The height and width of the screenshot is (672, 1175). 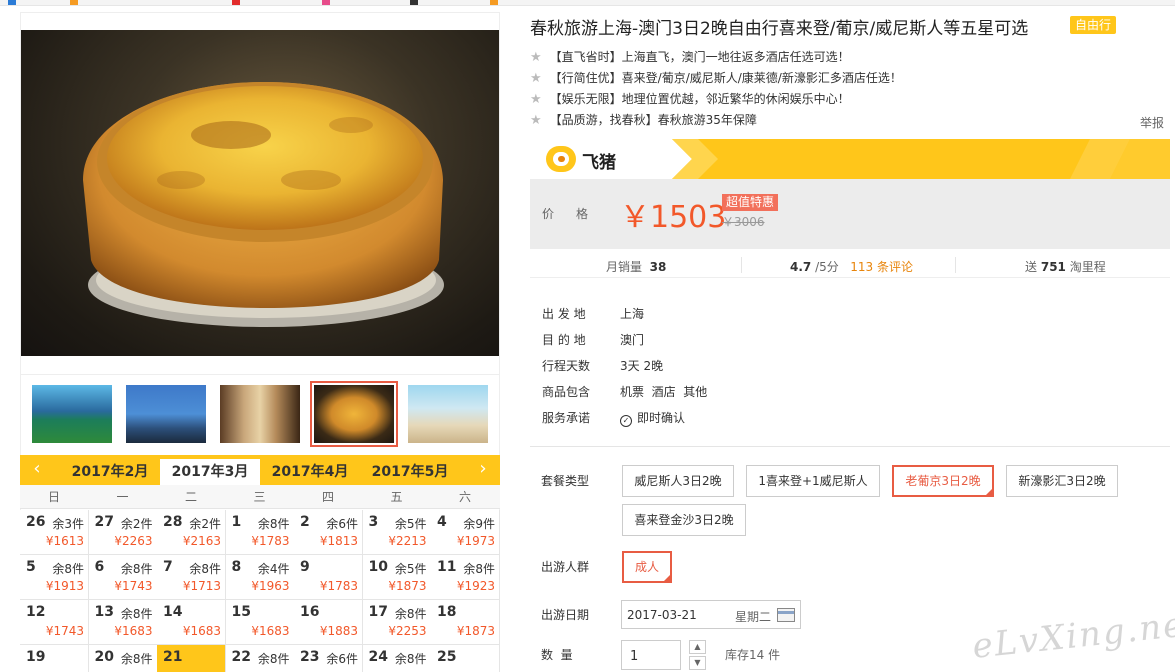 What do you see at coordinates (342, 659) in the screenshot?
I see `day-stock: 余6件` at bounding box center [342, 659].